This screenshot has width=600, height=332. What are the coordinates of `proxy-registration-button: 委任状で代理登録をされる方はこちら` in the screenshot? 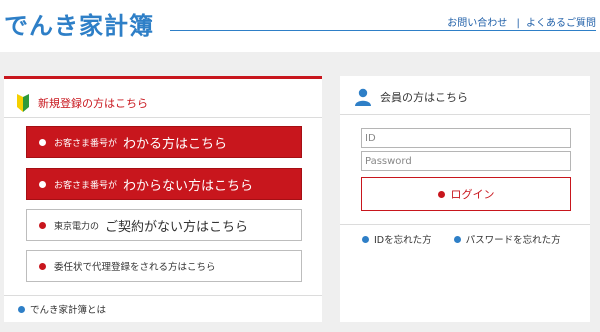 It's located at (164, 266).